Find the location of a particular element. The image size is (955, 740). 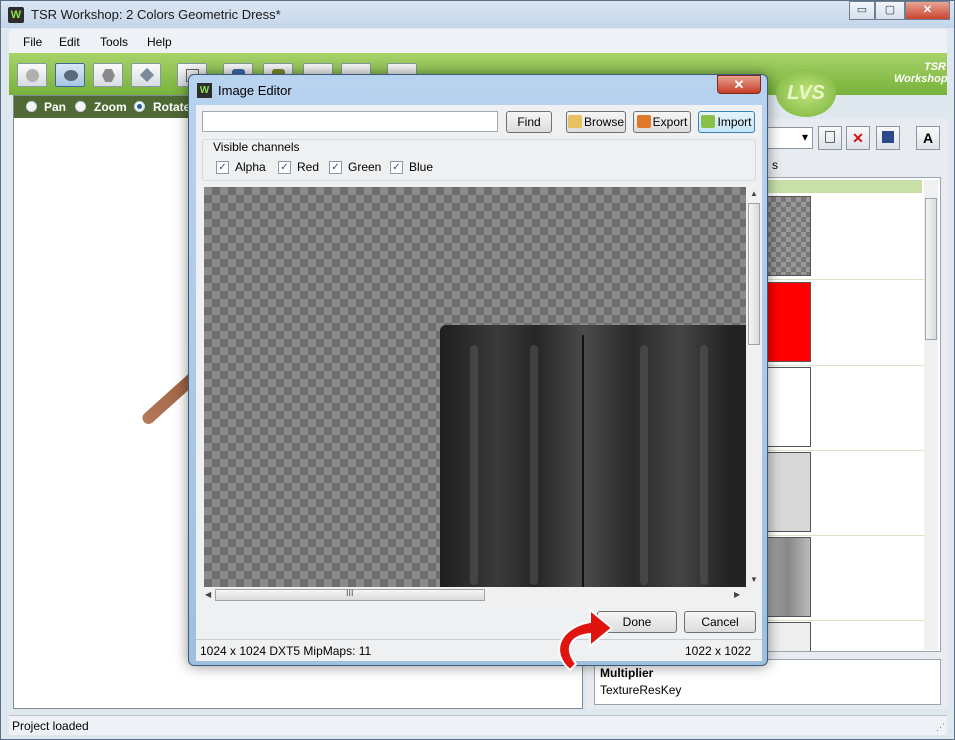

minimize-button: ▭ is located at coordinates (862, 10).